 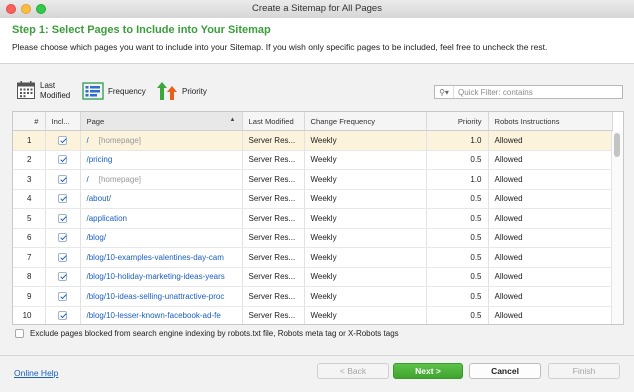 What do you see at coordinates (584, 371) in the screenshot?
I see `finish-button: Finish` at bounding box center [584, 371].